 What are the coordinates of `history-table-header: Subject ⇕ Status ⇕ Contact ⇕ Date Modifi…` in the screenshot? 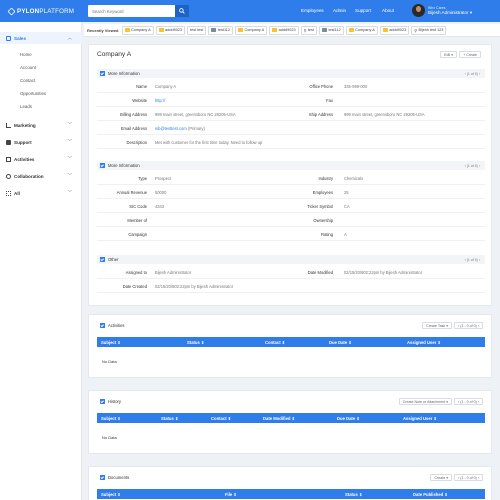 It's located at (291, 418).